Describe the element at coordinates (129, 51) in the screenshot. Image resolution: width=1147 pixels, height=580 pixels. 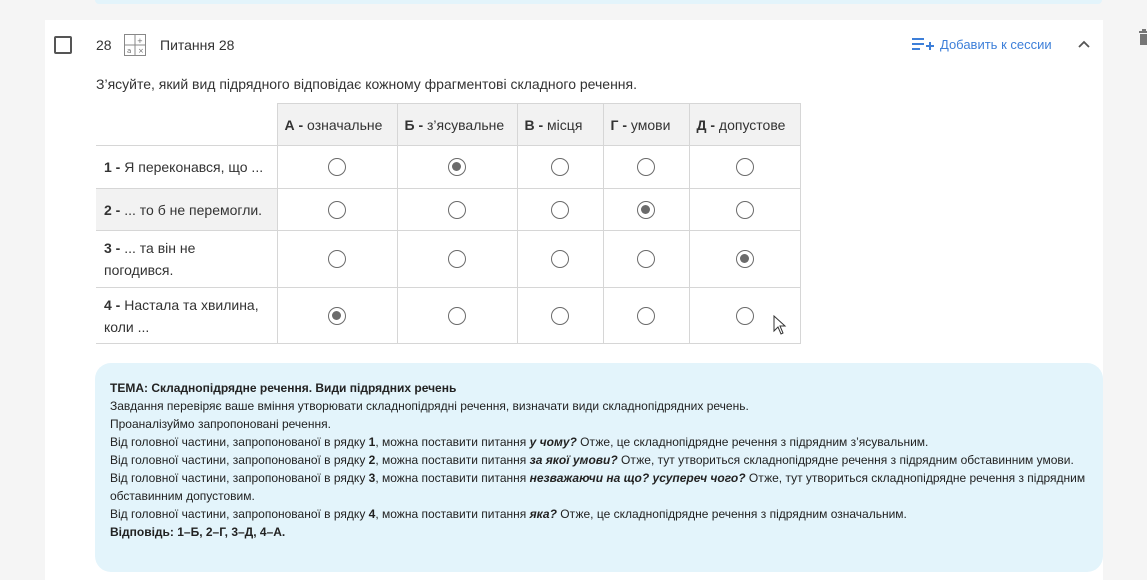
I see `svg-text: a` at that location.